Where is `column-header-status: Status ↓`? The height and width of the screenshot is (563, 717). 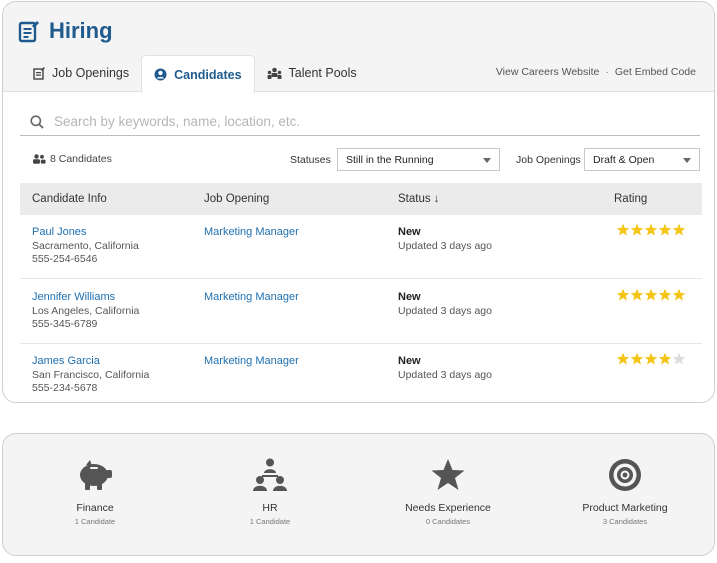 column-header-status: Status ↓ is located at coordinates (419, 199).